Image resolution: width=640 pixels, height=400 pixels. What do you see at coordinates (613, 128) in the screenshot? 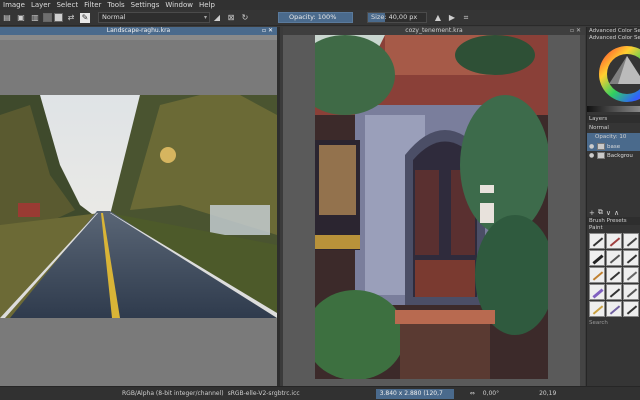
I see `layer-blend-mode: Normal` at bounding box center [613, 128].